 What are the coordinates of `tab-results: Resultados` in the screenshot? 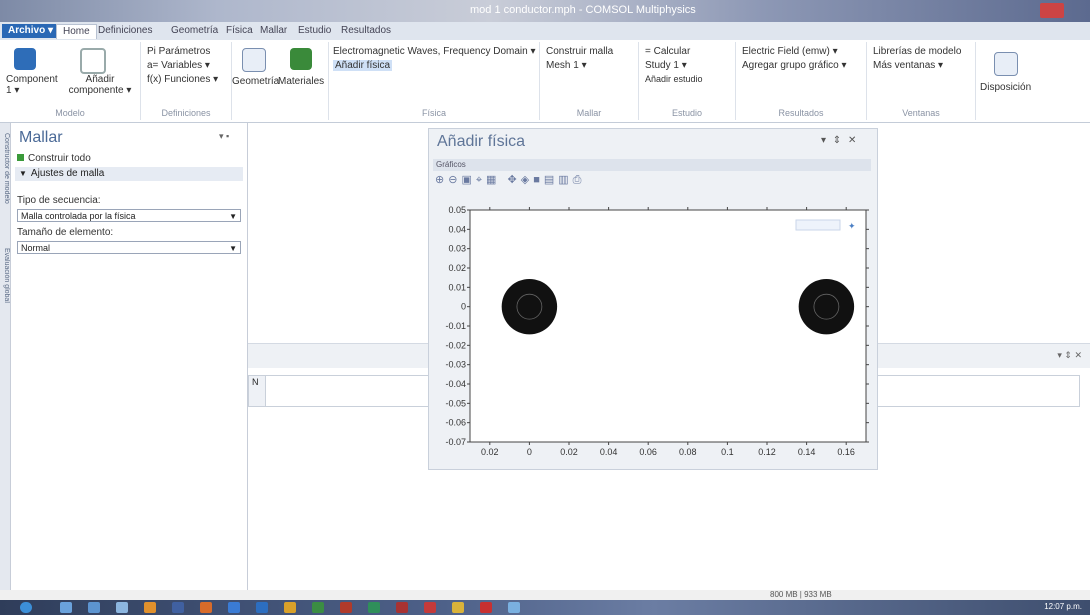 It's located at (366, 31).